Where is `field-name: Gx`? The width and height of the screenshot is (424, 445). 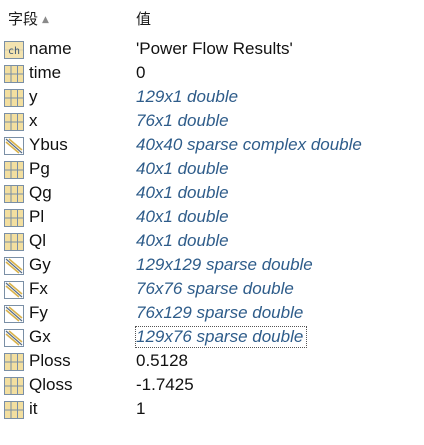 field-name: Gx is located at coordinates (40, 336).